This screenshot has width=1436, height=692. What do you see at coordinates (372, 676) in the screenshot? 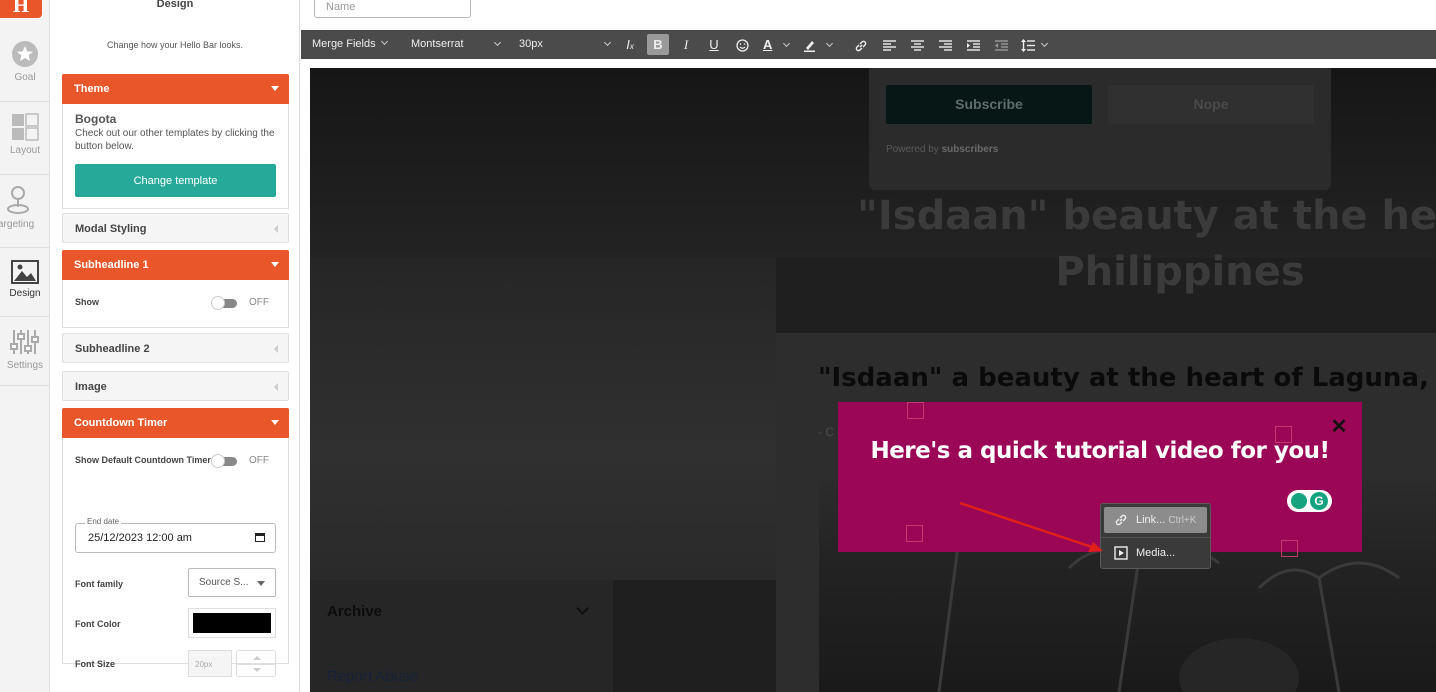
I see `report-abuse-link: Report Abuse` at bounding box center [372, 676].